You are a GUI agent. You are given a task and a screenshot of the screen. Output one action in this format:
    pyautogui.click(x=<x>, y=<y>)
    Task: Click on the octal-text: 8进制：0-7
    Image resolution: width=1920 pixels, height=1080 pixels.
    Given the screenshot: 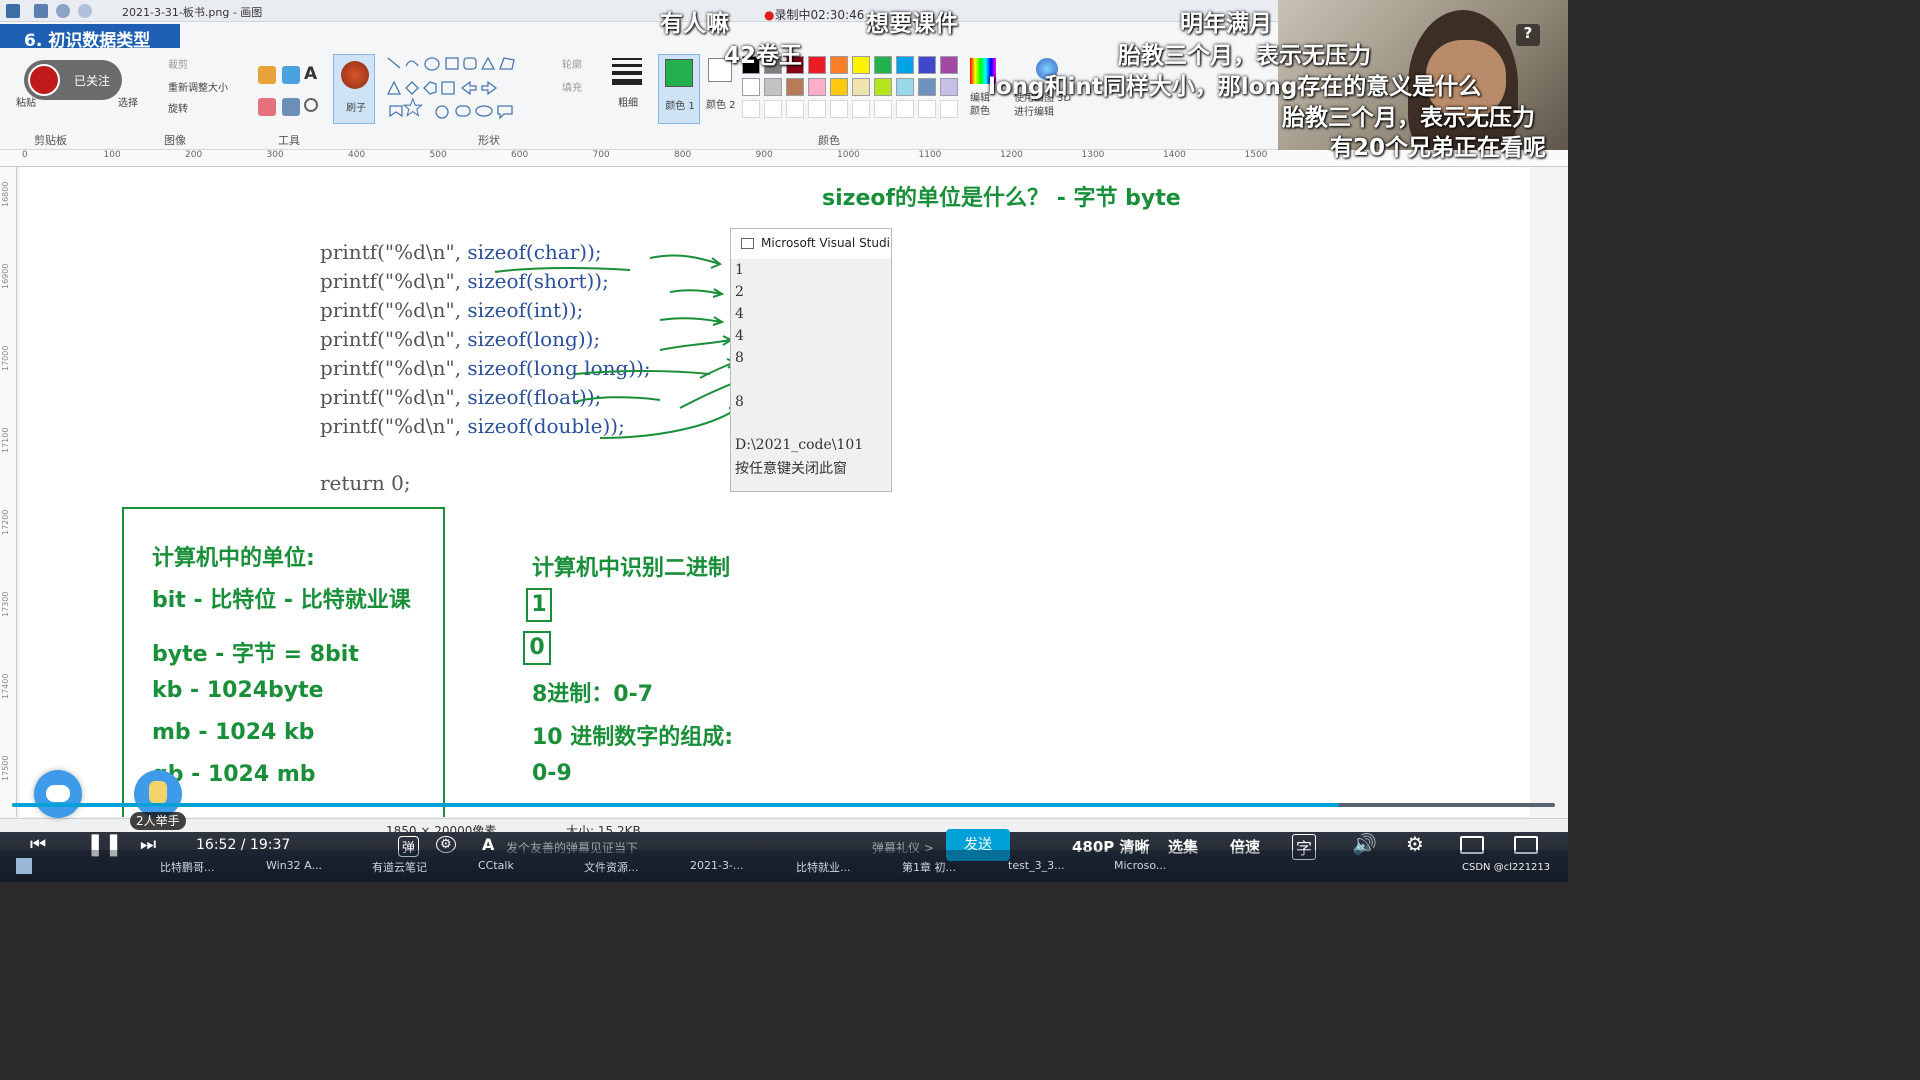 What is the action you would take?
    pyautogui.click(x=593, y=694)
    